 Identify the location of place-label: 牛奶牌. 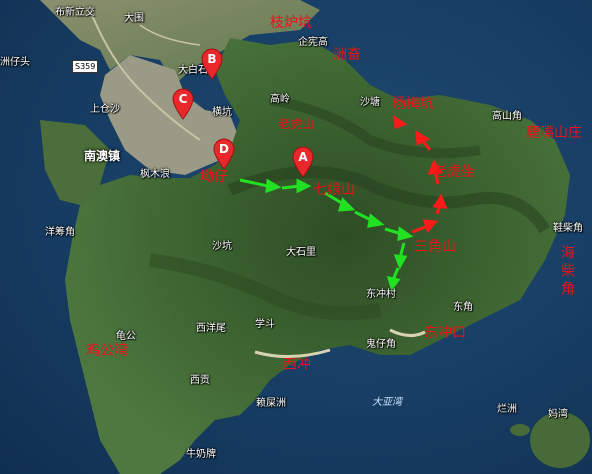
(201, 454).